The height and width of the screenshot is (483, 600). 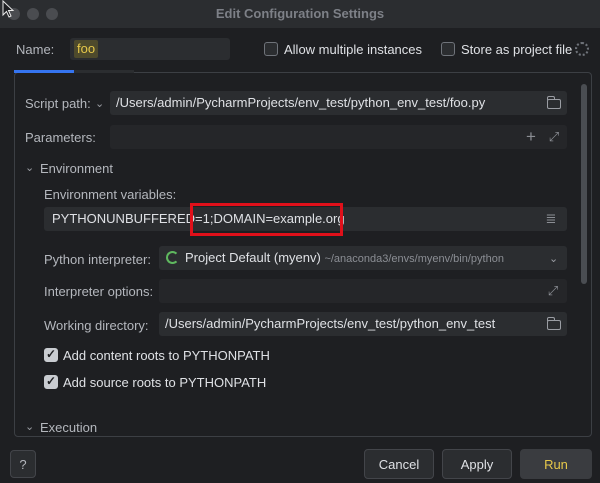 I want to click on interpreter-path: ~/anaconda3/envs/myenv/bin/python, so click(x=414, y=259).